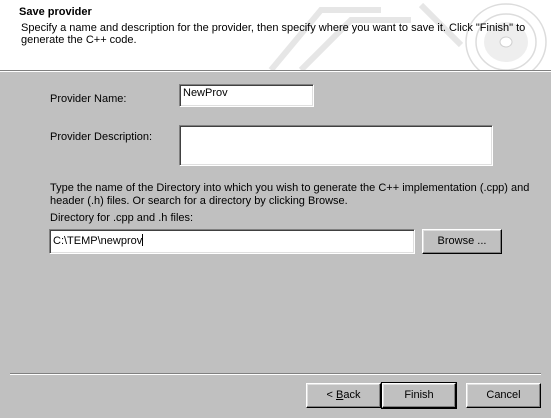 This screenshot has width=551, height=418. What do you see at coordinates (143, 240) in the screenshot?
I see `text-caret` at bounding box center [143, 240].